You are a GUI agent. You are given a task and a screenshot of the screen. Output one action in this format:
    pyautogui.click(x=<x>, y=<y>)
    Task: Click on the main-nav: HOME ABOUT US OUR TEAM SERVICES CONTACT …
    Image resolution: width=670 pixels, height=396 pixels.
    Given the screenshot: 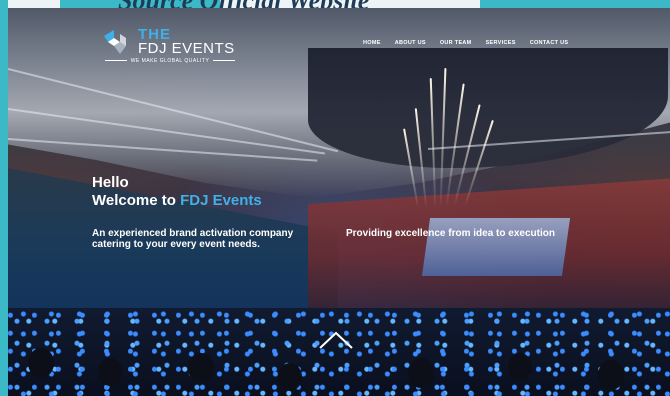 What is the action you would take?
    pyautogui.click(x=465, y=43)
    